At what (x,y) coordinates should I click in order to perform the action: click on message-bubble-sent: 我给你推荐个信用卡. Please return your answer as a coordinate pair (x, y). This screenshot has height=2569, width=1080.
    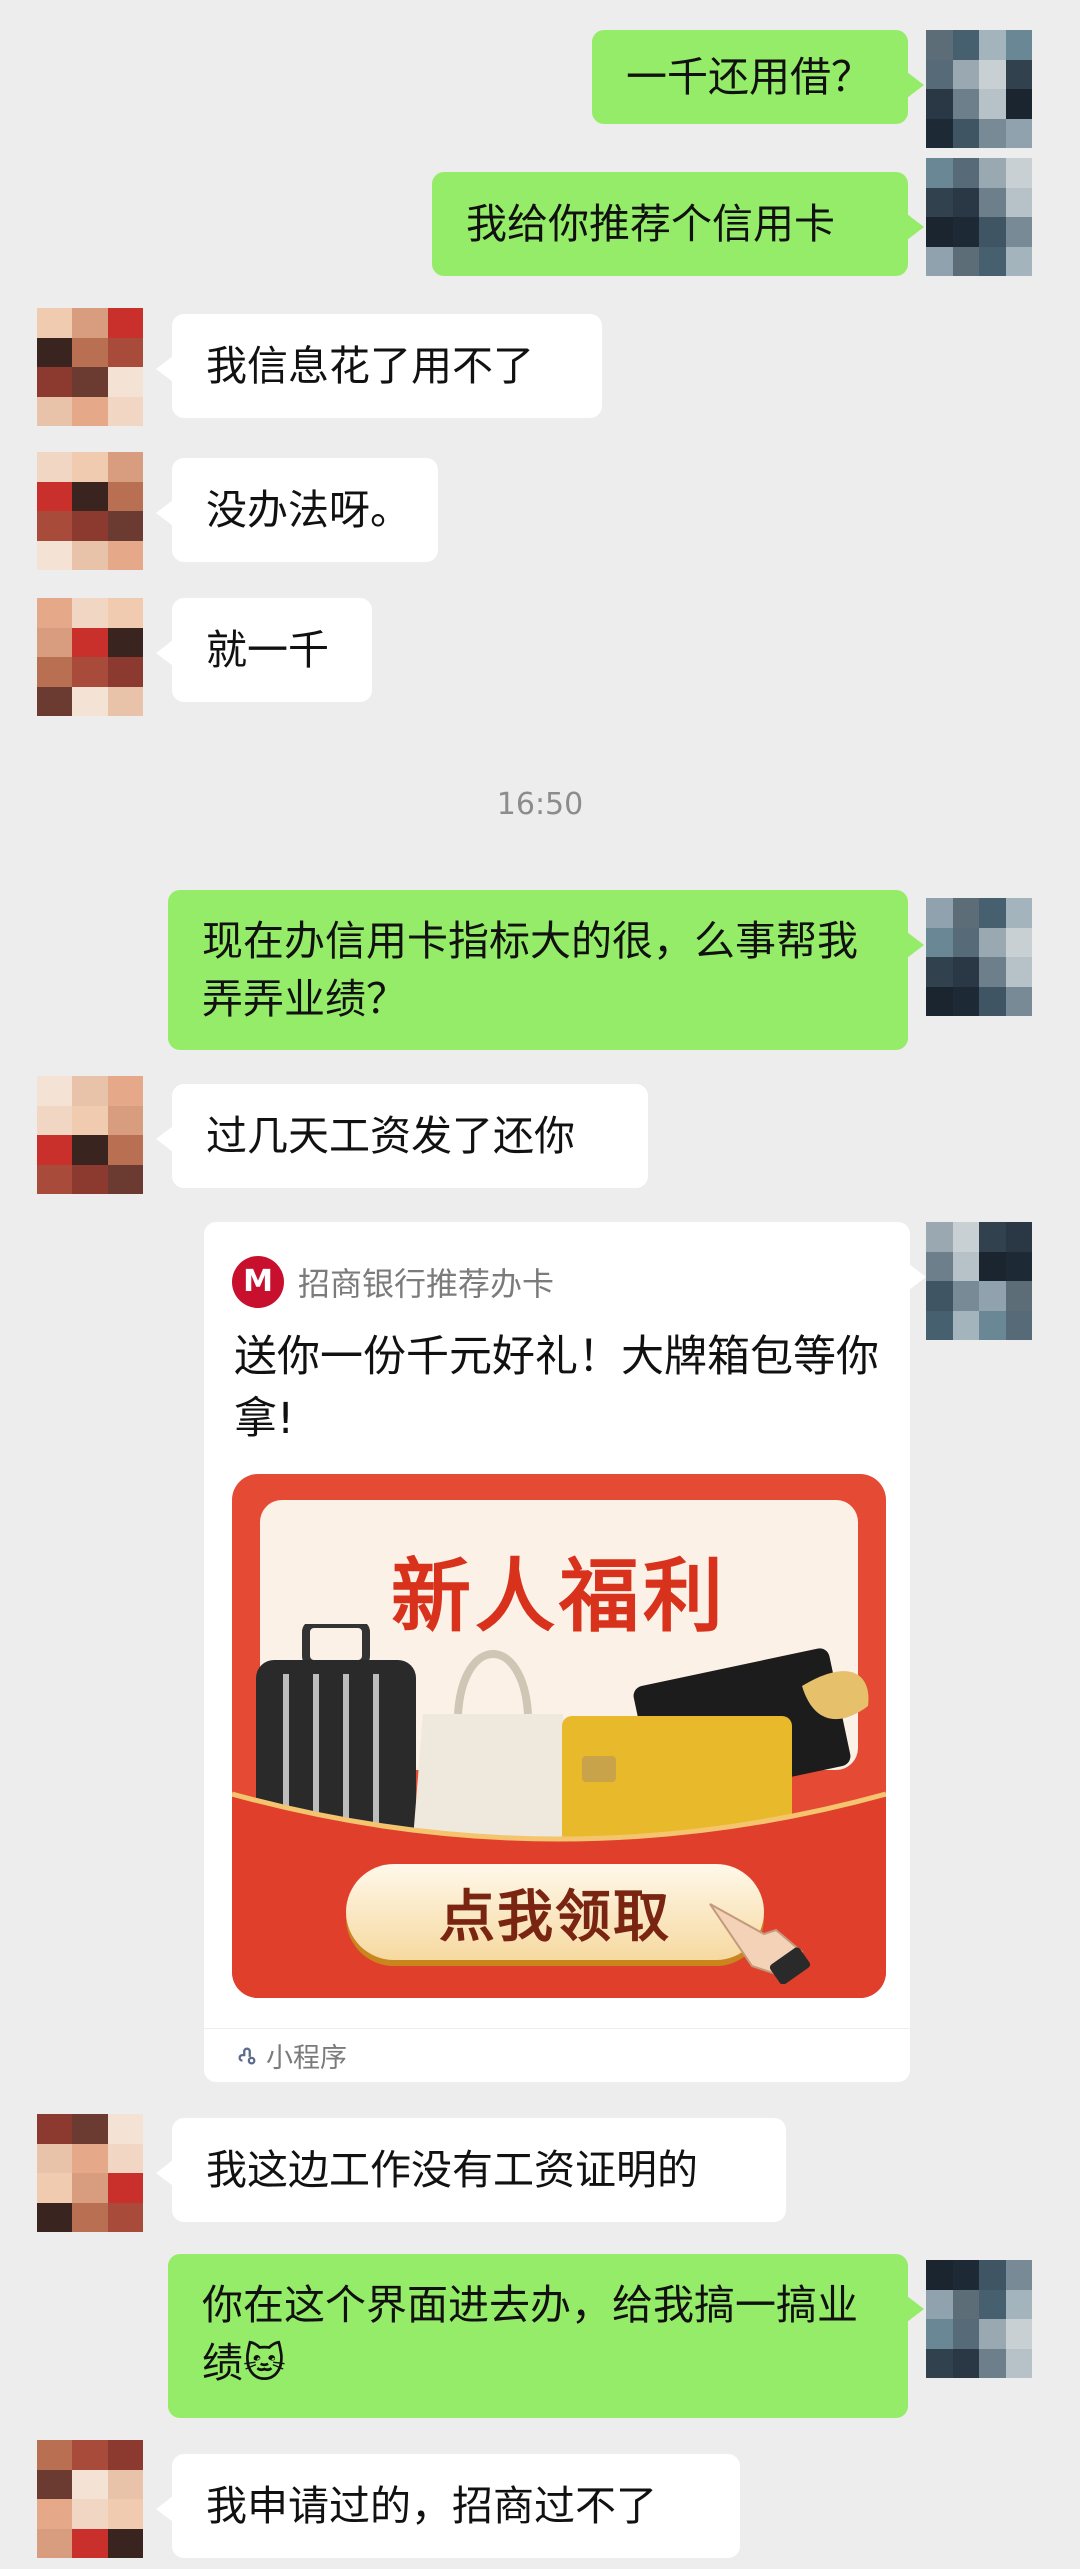
    Looking at the image, I should click on (678, 224).